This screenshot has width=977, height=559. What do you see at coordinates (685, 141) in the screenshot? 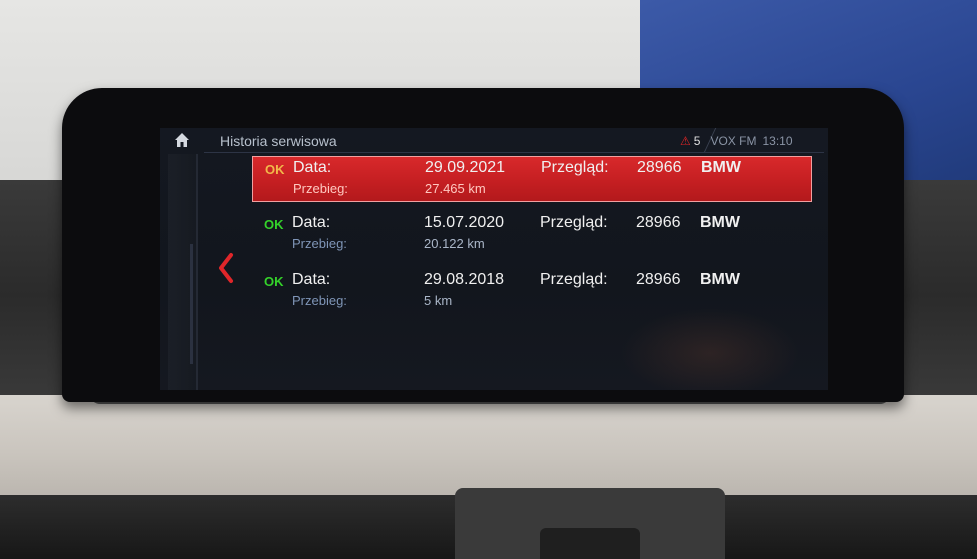
I see `warning-triangle-icon: ⚠` at bounding box center [685, 141].